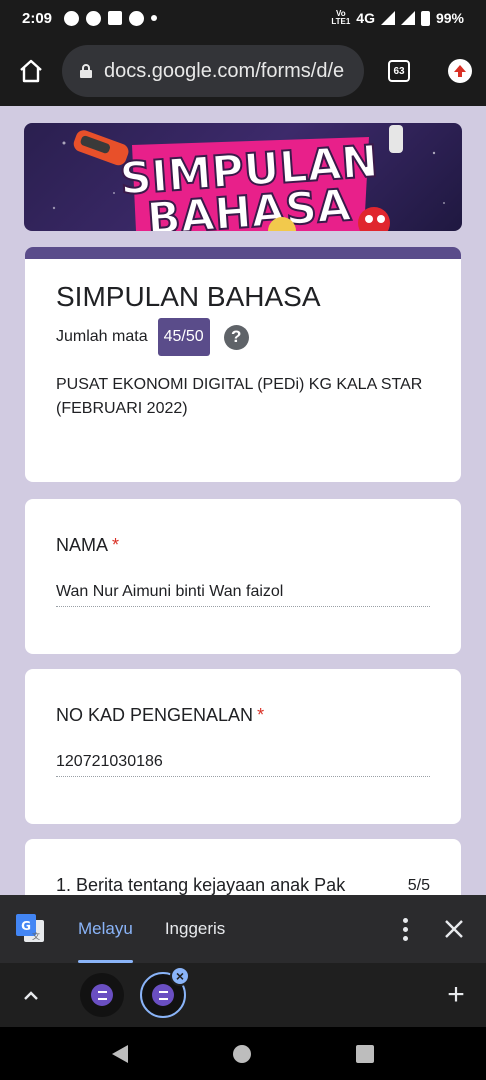  I want to click on home-icon, so click(31, 71).